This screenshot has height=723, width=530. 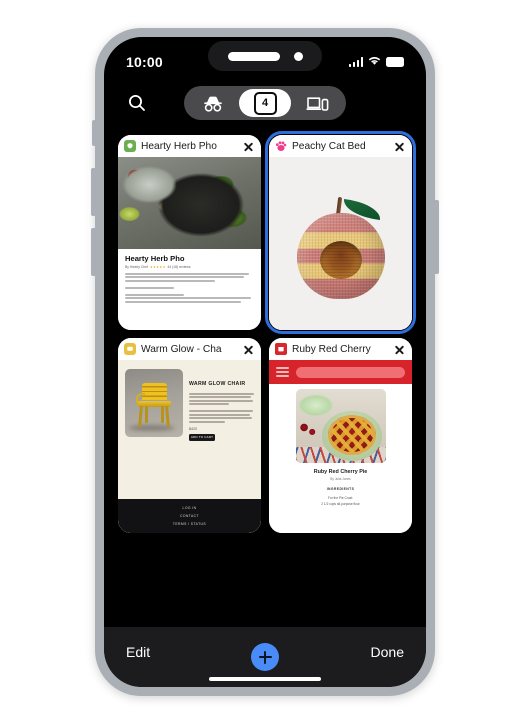 I want to click on edit-button: Edit, so click(x=138, y=652).